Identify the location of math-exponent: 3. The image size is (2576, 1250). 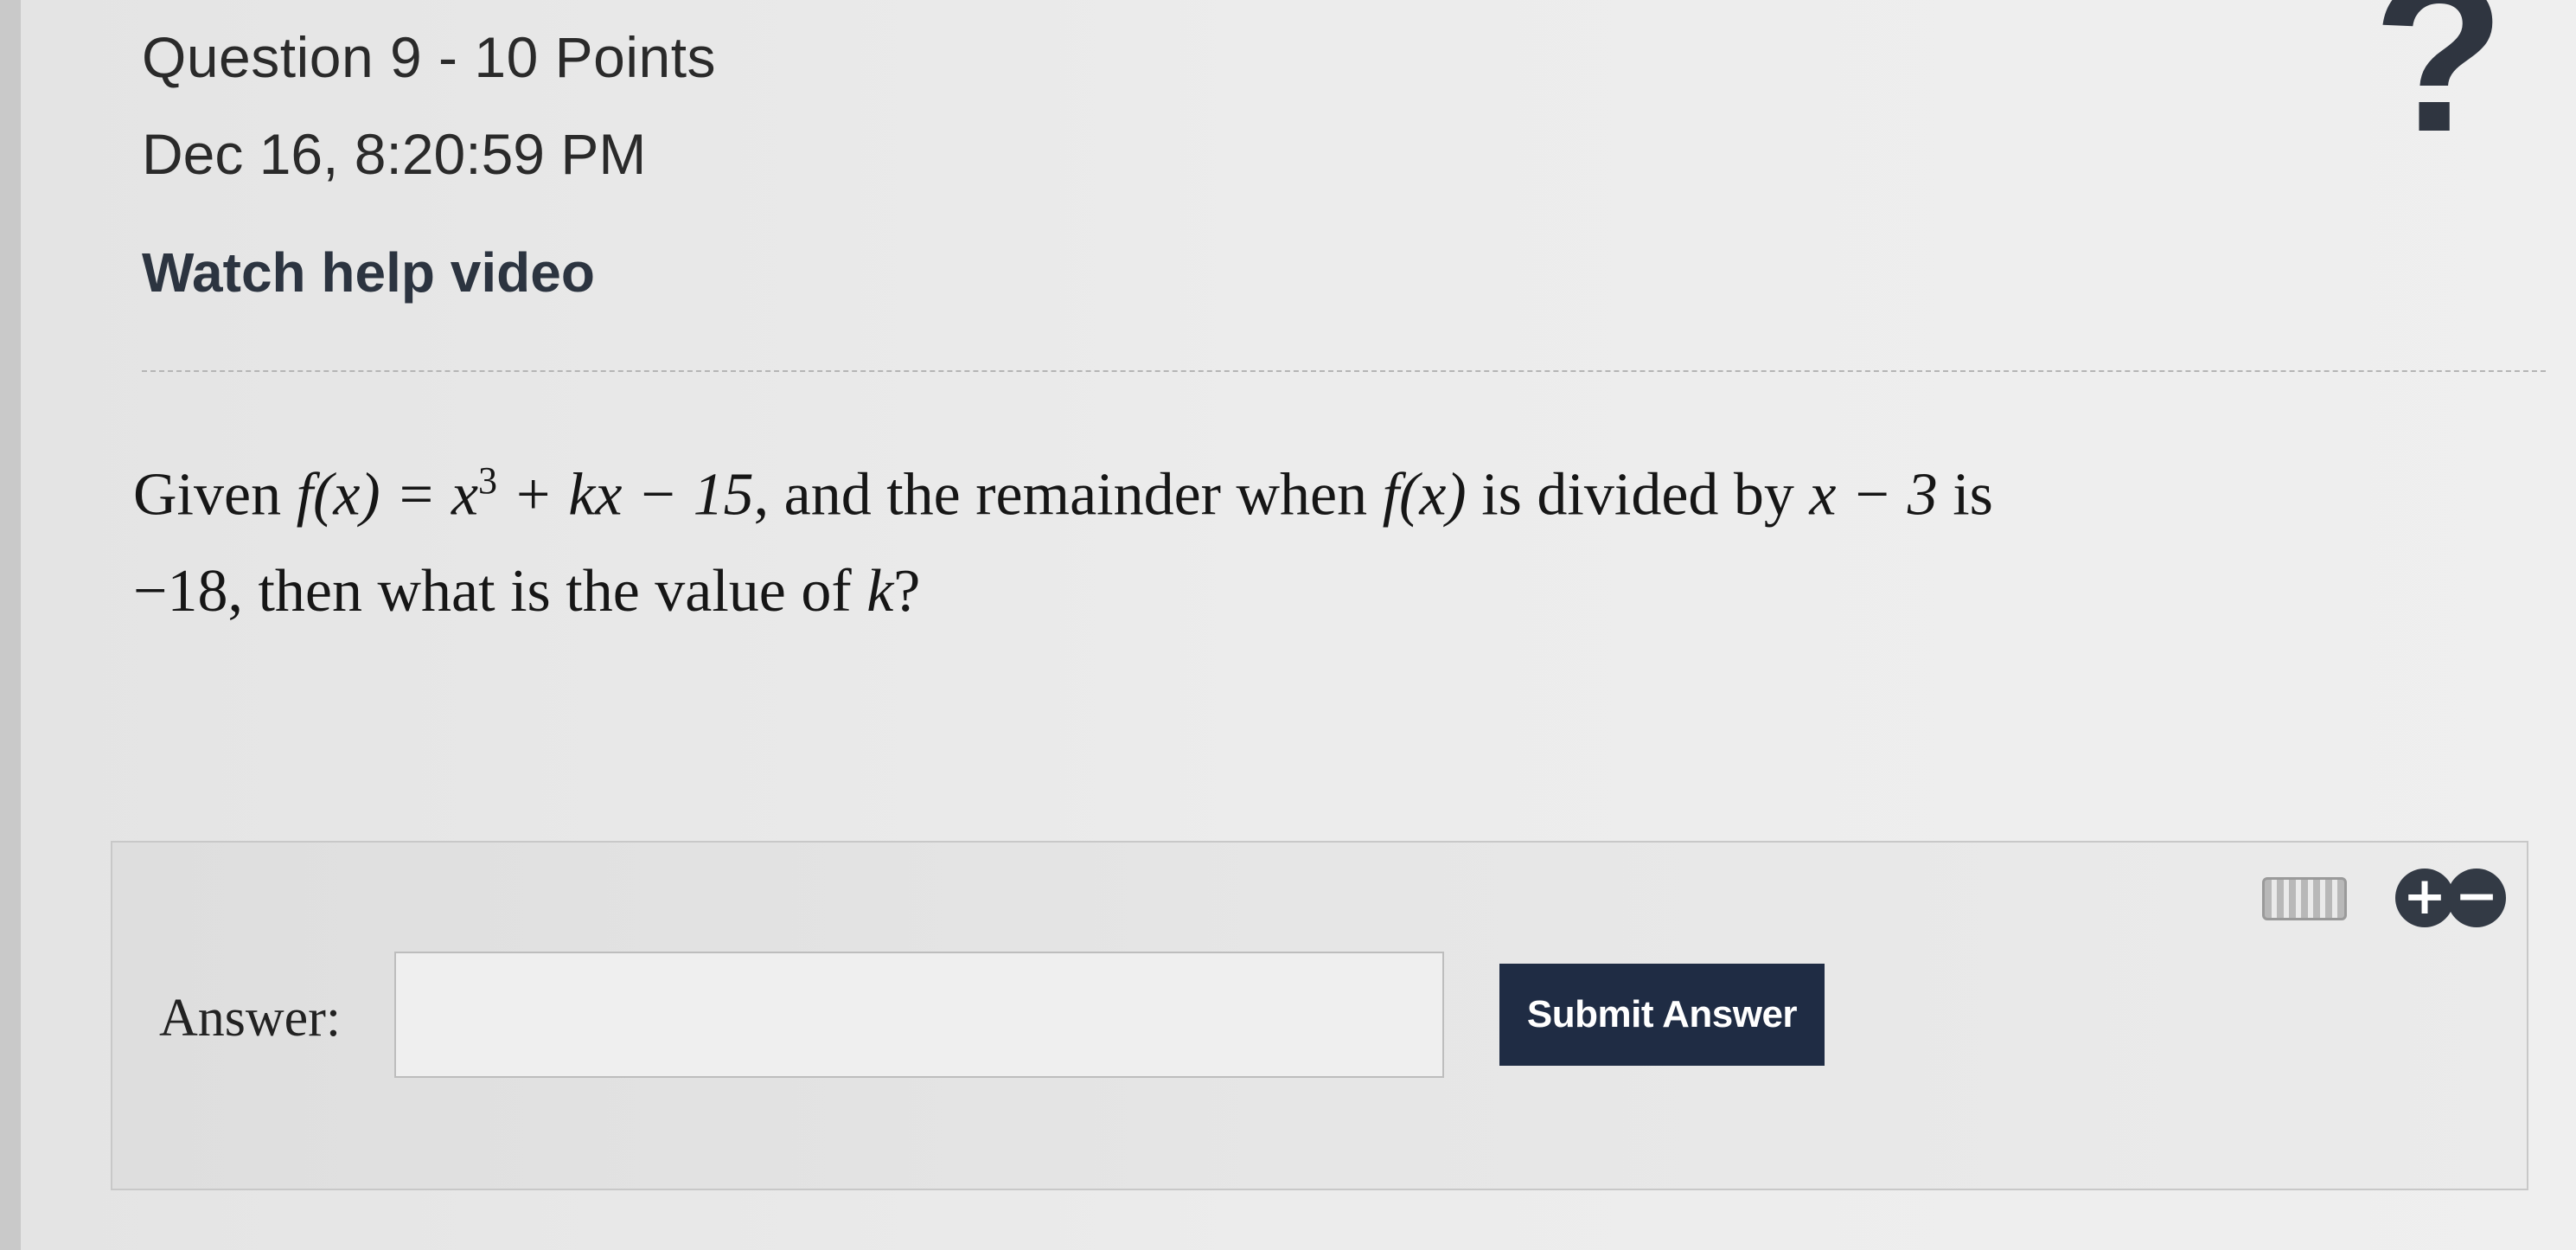
(488, 480).